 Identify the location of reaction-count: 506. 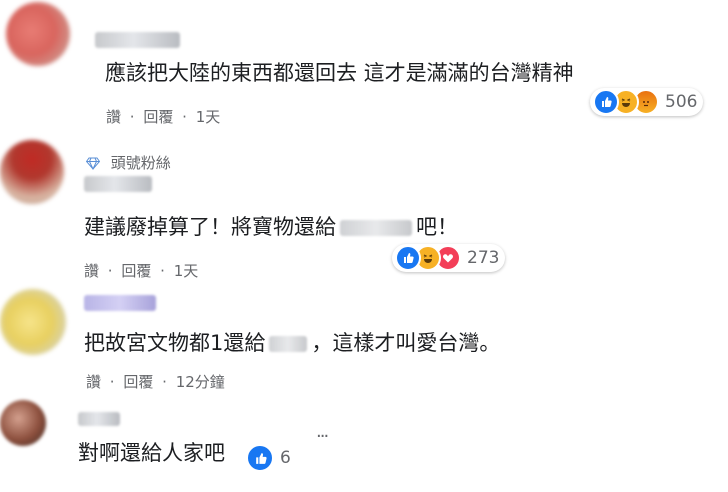
(681, 102).